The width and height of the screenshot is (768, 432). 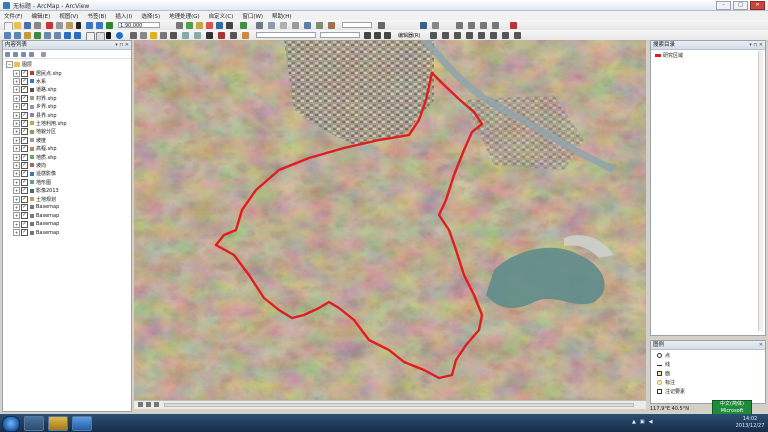 I want to click on print-icon, so click(x=37, y=25).